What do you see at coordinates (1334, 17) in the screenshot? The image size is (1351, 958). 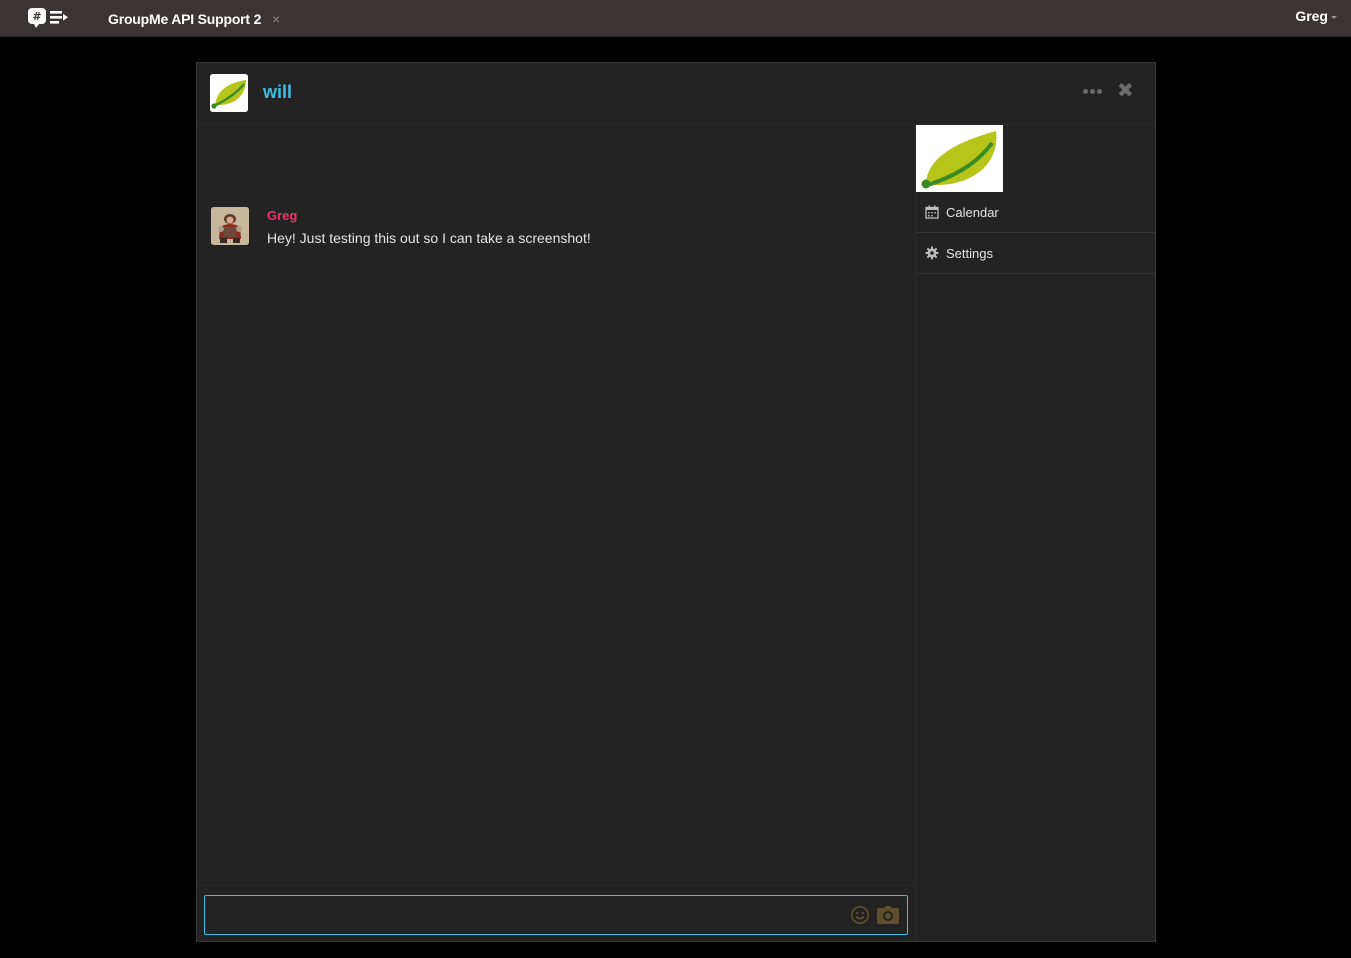 I see `chevron-down-icon` at bounding box center [1334, 17].